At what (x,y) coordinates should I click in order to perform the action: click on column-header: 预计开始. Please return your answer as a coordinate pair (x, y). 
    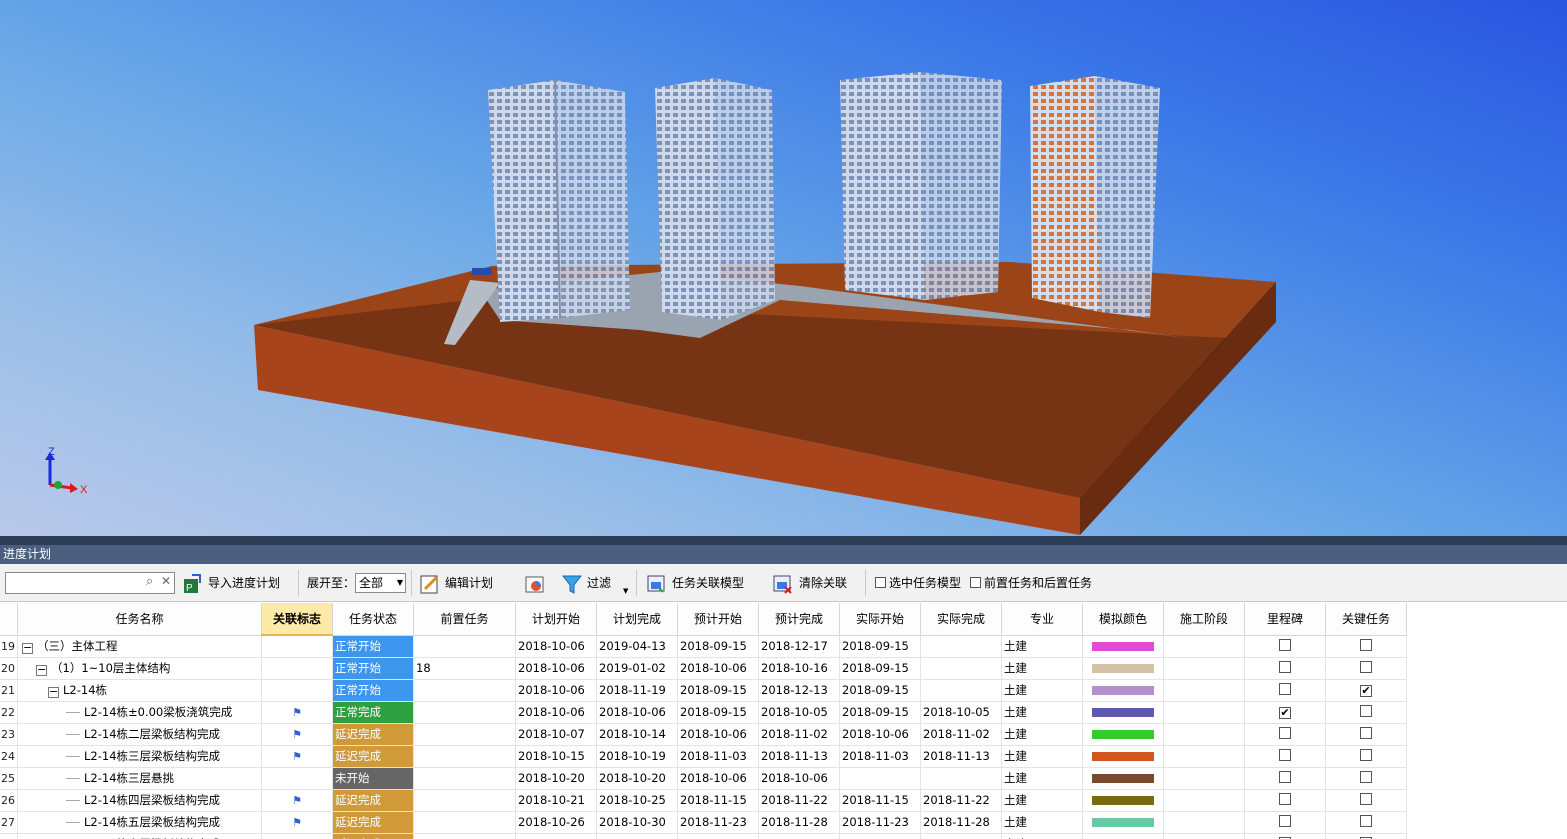
    Looking at the image, I should click on (718, 619).